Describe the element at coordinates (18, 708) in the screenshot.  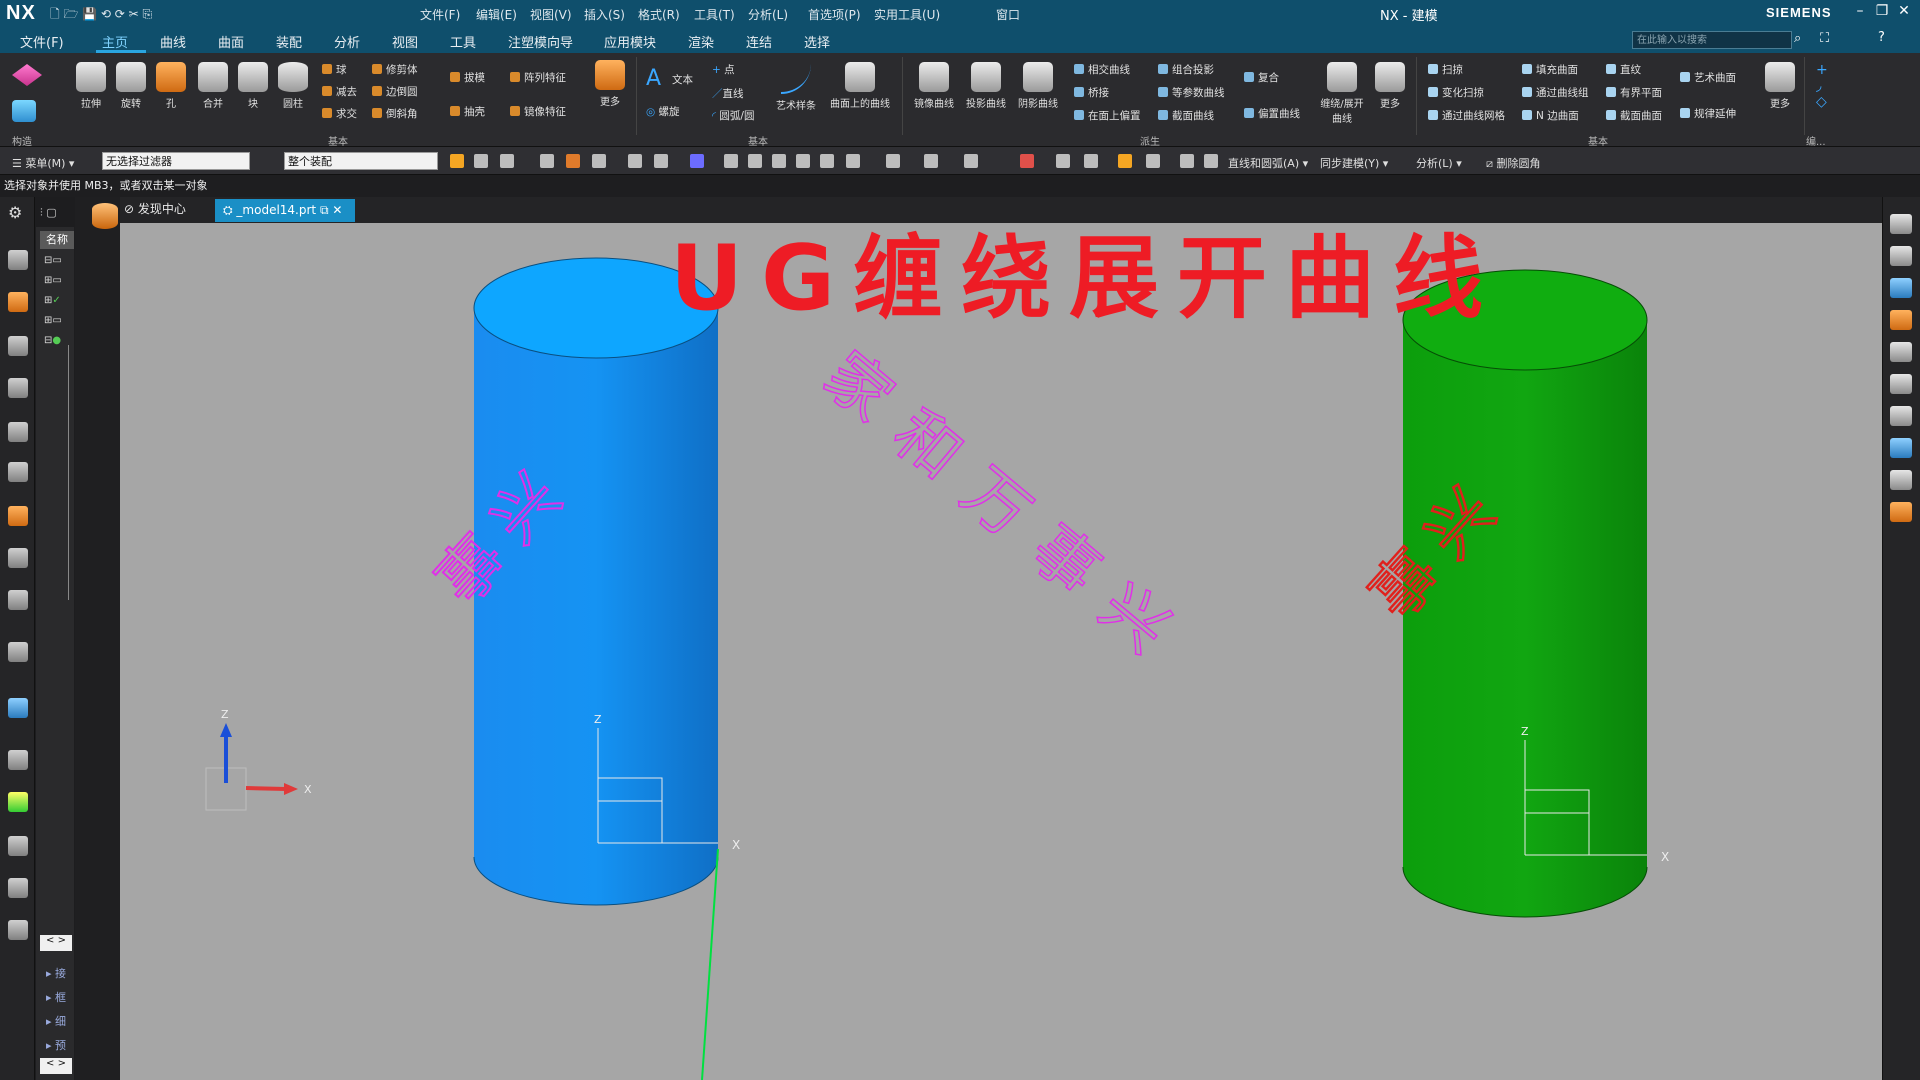
I see `system-materials-icon` at that location.